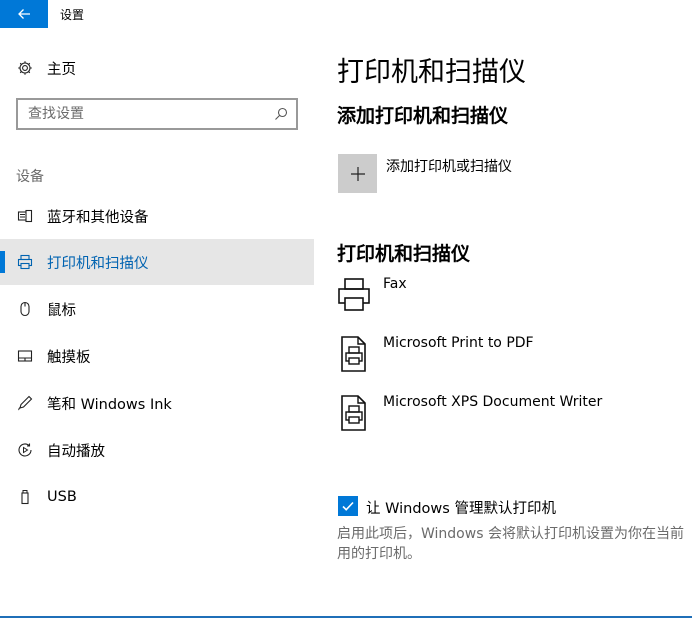 The width and height of the screenshot is (692, 618). Describe the element at coordinates (25, 450) in the screenshot. I see `autoplay-icon` at that location.